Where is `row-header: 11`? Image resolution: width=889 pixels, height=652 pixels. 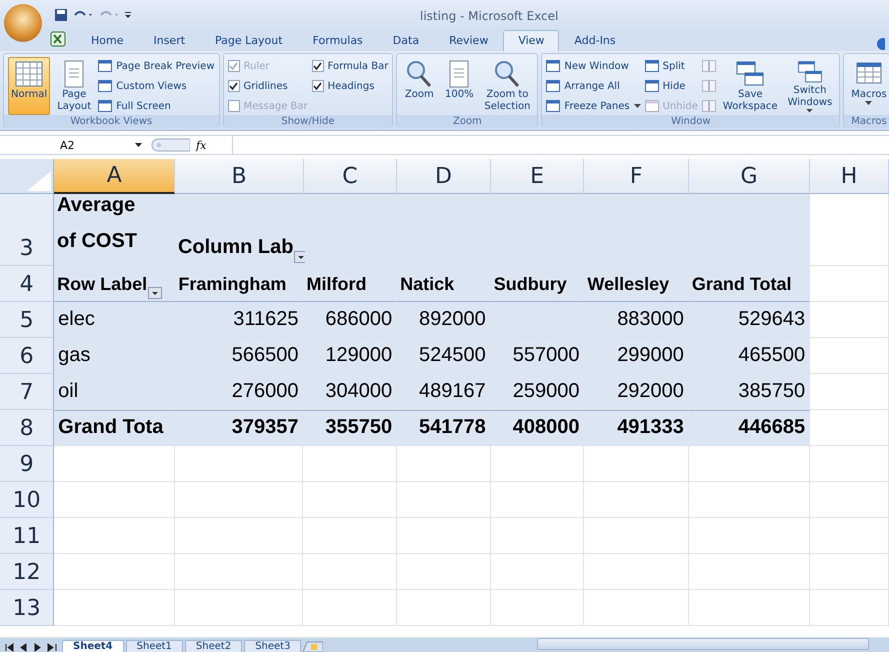
row-header: 11 is located at coordinates (27, 536).